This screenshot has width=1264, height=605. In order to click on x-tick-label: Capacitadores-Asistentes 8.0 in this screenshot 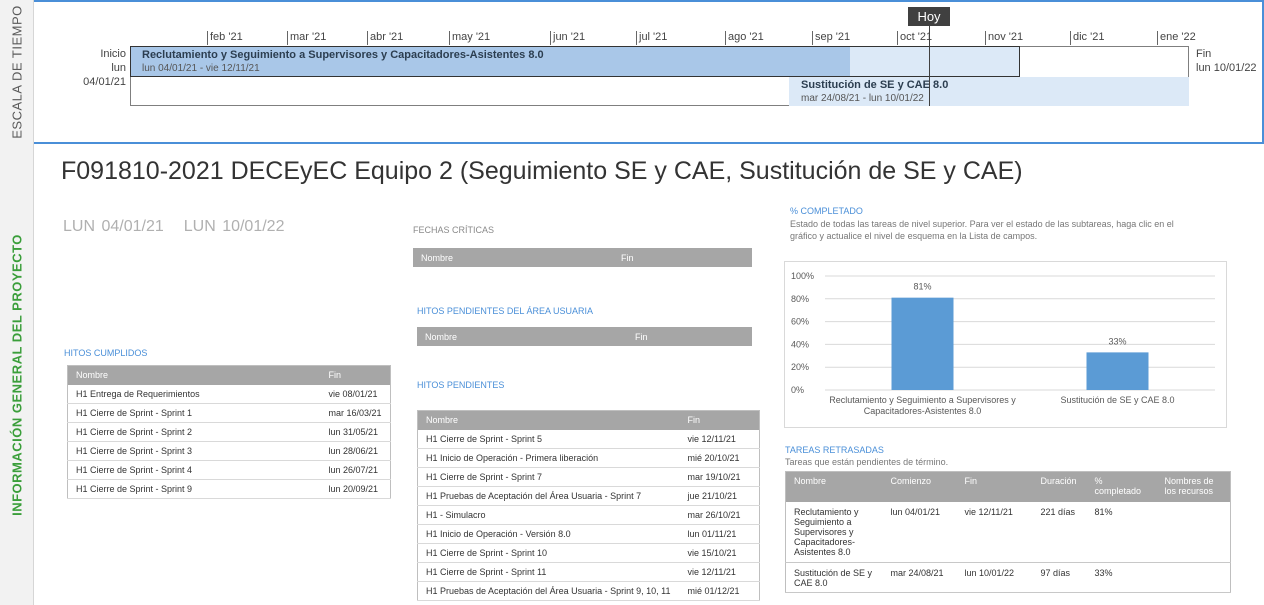, I will do `click(923, 411)`.